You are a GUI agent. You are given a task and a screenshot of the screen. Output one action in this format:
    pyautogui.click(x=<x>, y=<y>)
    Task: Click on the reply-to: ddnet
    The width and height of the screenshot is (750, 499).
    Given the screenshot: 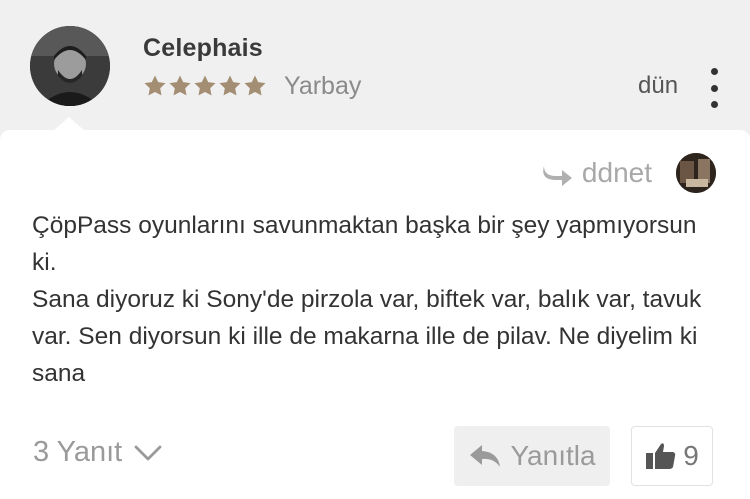 What is the action you would take?
    pyautogui.click(x=597, y=173)
    